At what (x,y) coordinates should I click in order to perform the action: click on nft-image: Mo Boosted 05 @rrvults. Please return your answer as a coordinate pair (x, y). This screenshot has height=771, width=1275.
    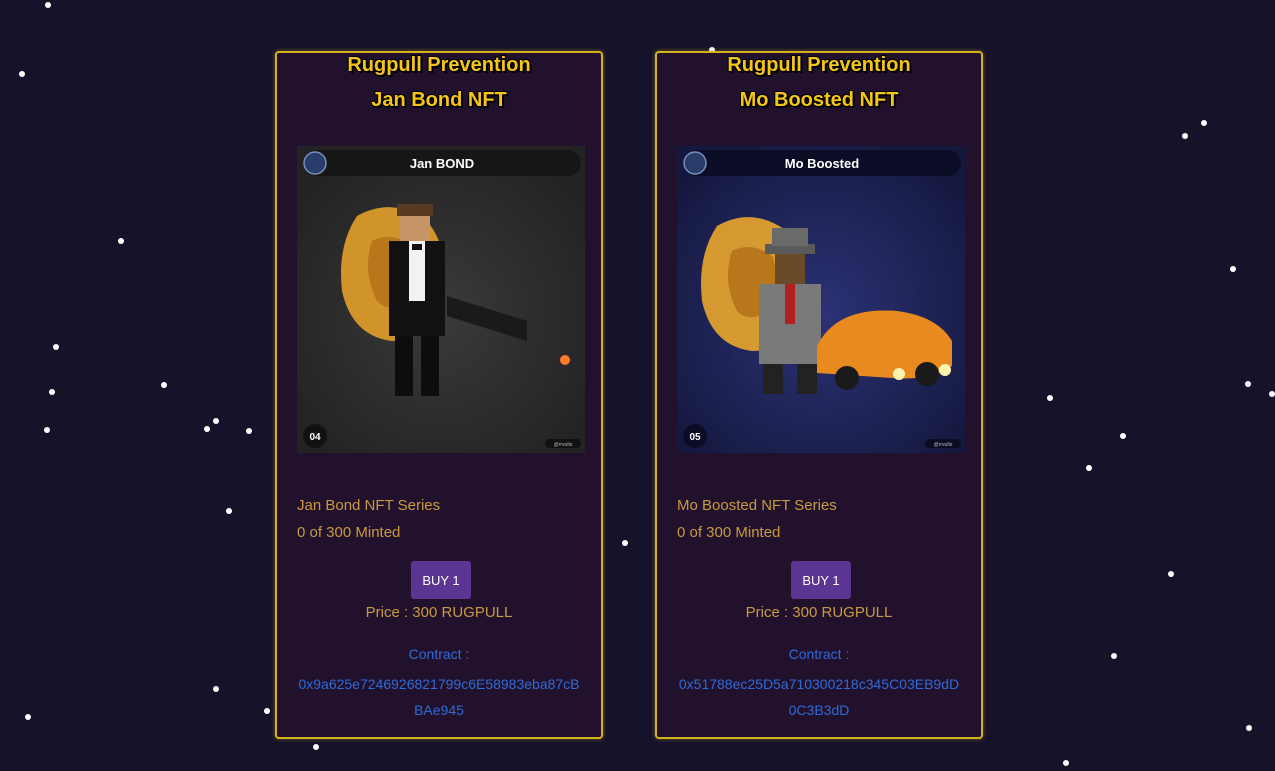
    Looking at the image, I should click on (821, 299).